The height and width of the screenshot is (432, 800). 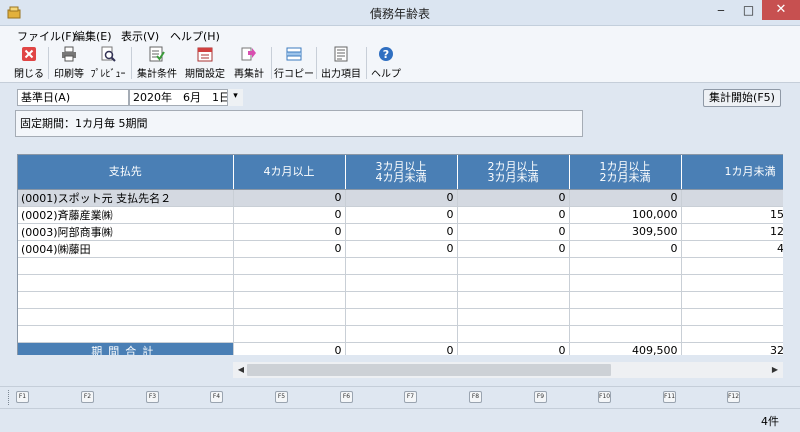 What do you see at coordinates (732, 249) in the screenshot?
I see `amount-cell: 49,000` at bounding box center [732, 249].